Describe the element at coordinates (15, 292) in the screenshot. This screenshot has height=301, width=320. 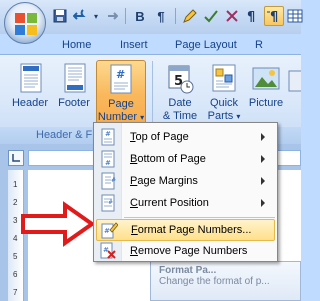
I see `ruler-mark: 7` at that location.